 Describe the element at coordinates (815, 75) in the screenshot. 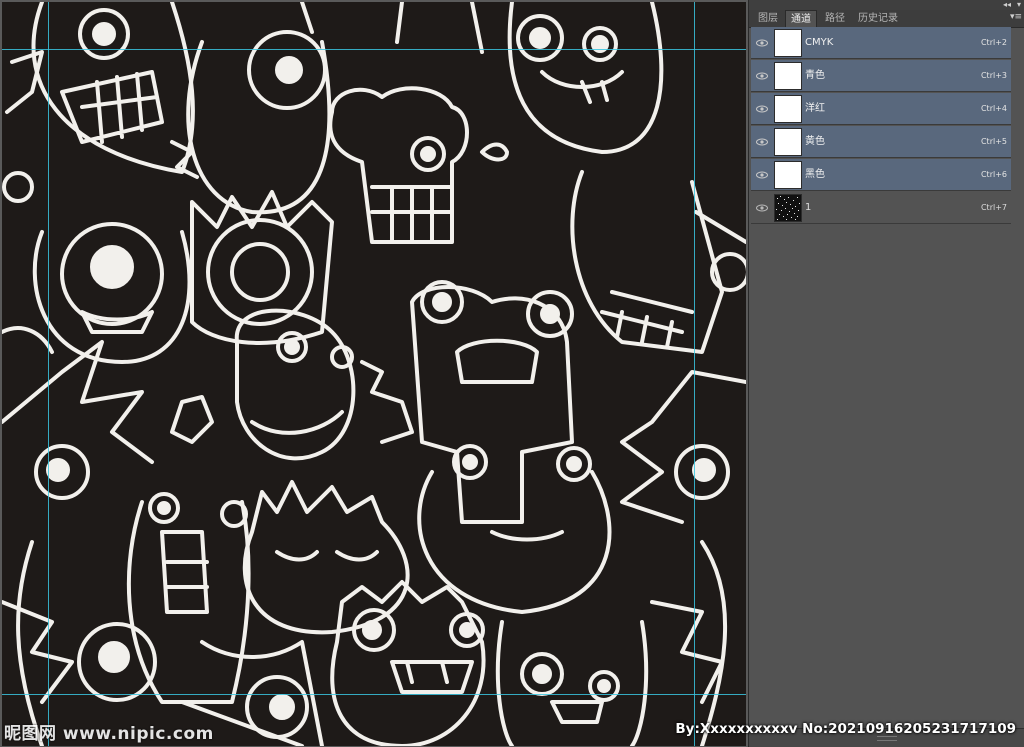

I see `channel-name: 青色` at that location.